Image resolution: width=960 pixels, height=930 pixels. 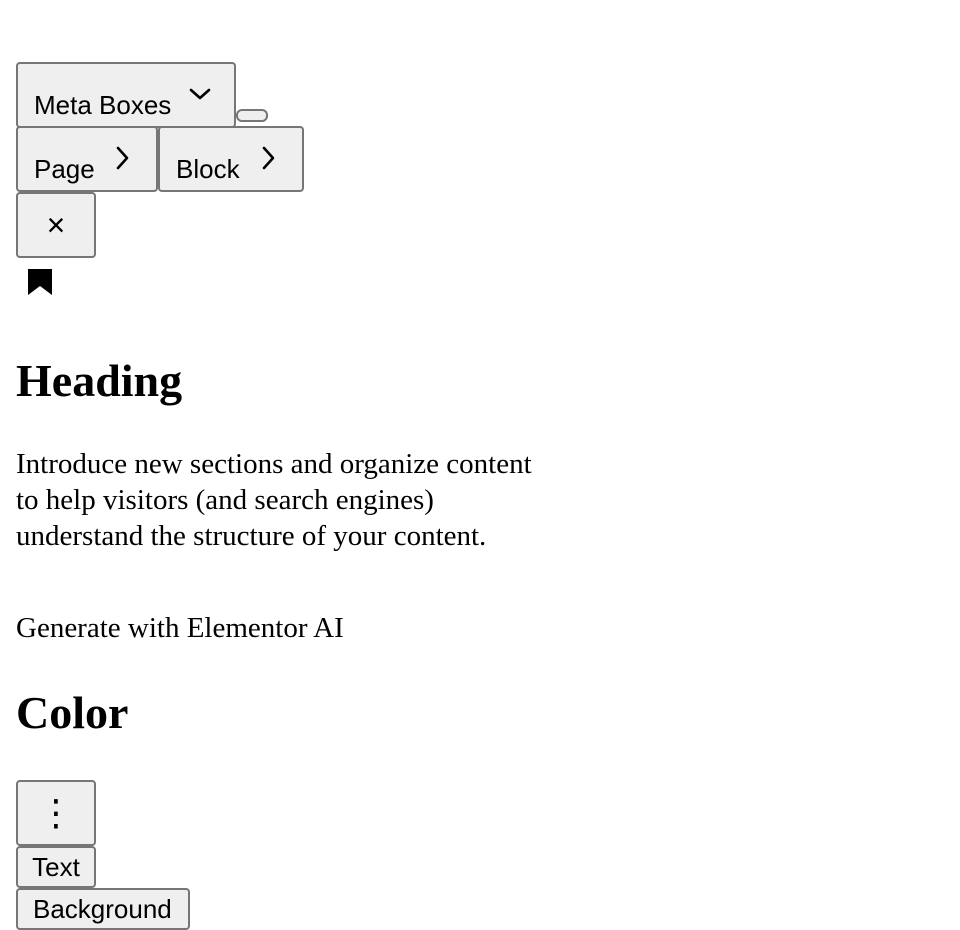 What do you see at coordinates (180, 628) in the screenshot?
I see `generate-with-ai-link: Generate with Elementor AI` at bounding box center [180, 628].